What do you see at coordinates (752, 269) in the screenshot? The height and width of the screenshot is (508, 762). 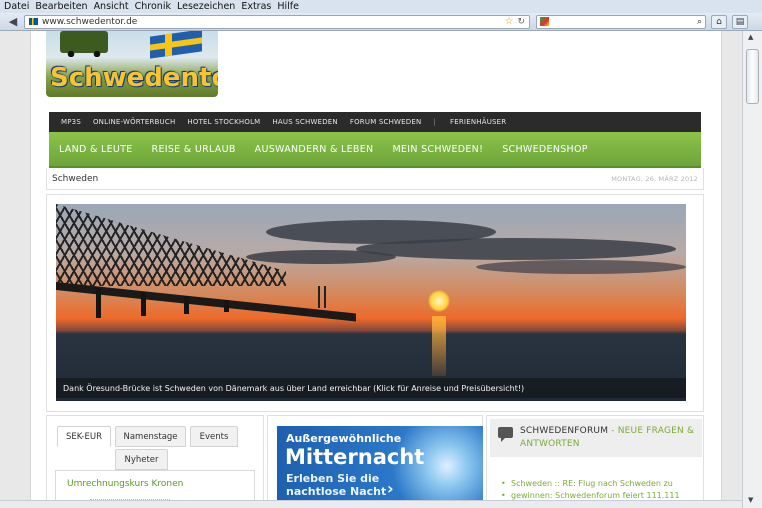 I see `vertical-scrollbar: ▲ ▼` at bounding box center [752, 269].